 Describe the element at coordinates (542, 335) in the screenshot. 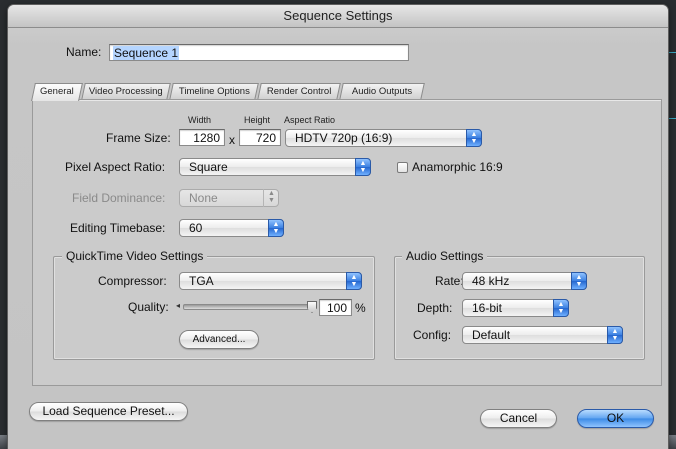

I see `config-popup: Default ▲ ▼` at that location.